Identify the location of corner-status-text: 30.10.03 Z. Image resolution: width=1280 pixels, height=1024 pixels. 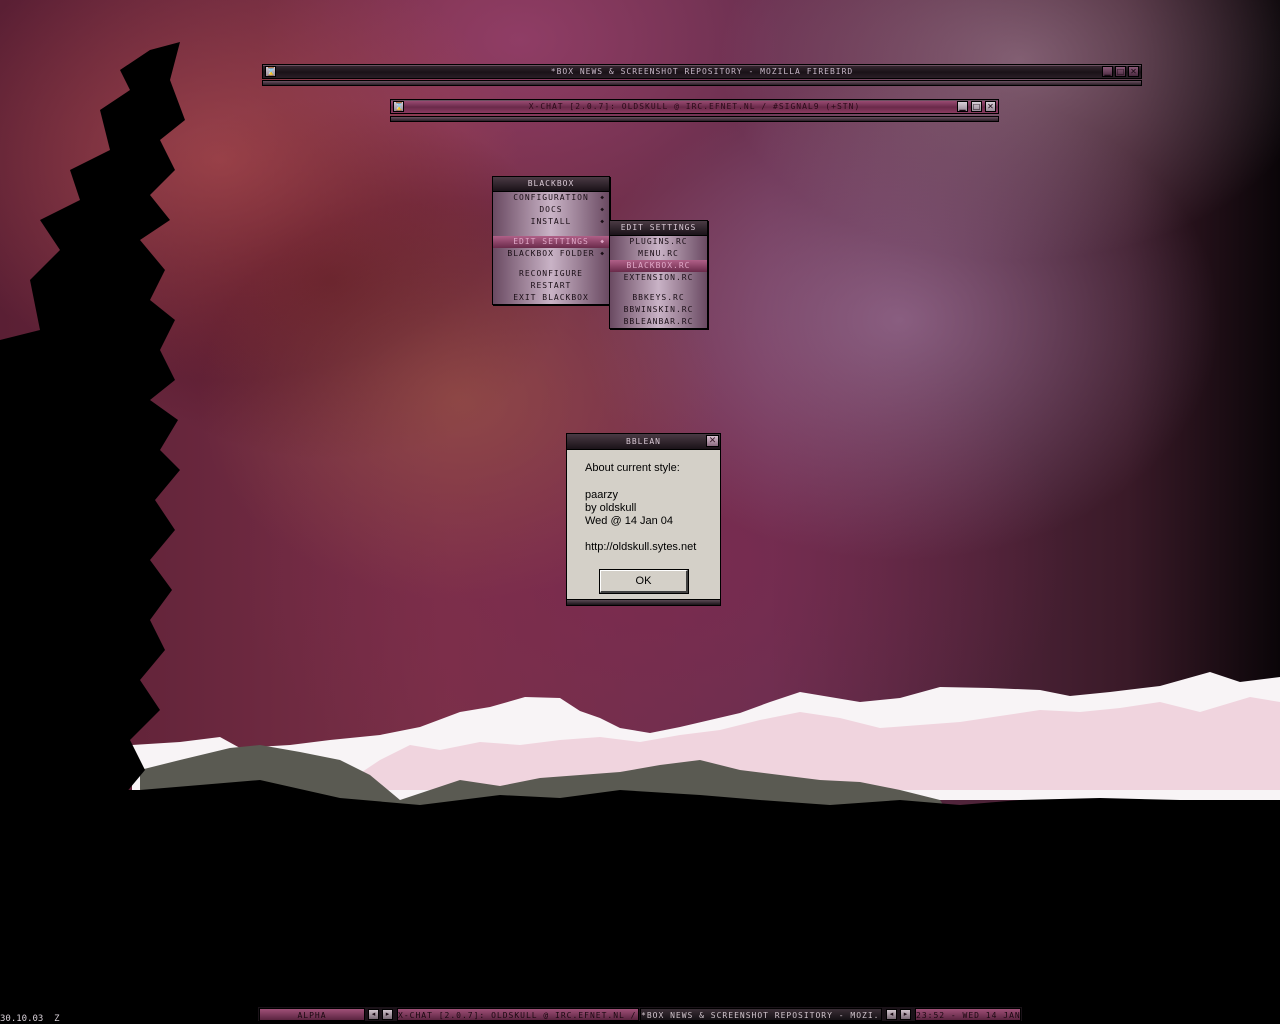
(30, 1019).